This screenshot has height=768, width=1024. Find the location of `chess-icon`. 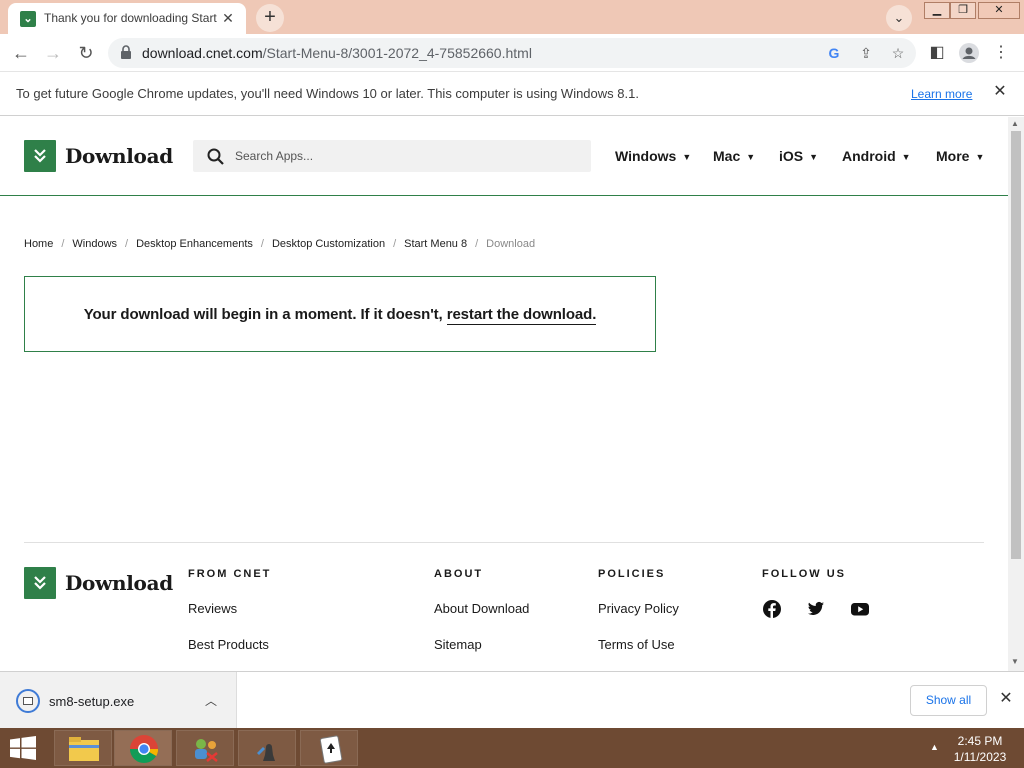

chess-icon is located at coordinates (267, 748).